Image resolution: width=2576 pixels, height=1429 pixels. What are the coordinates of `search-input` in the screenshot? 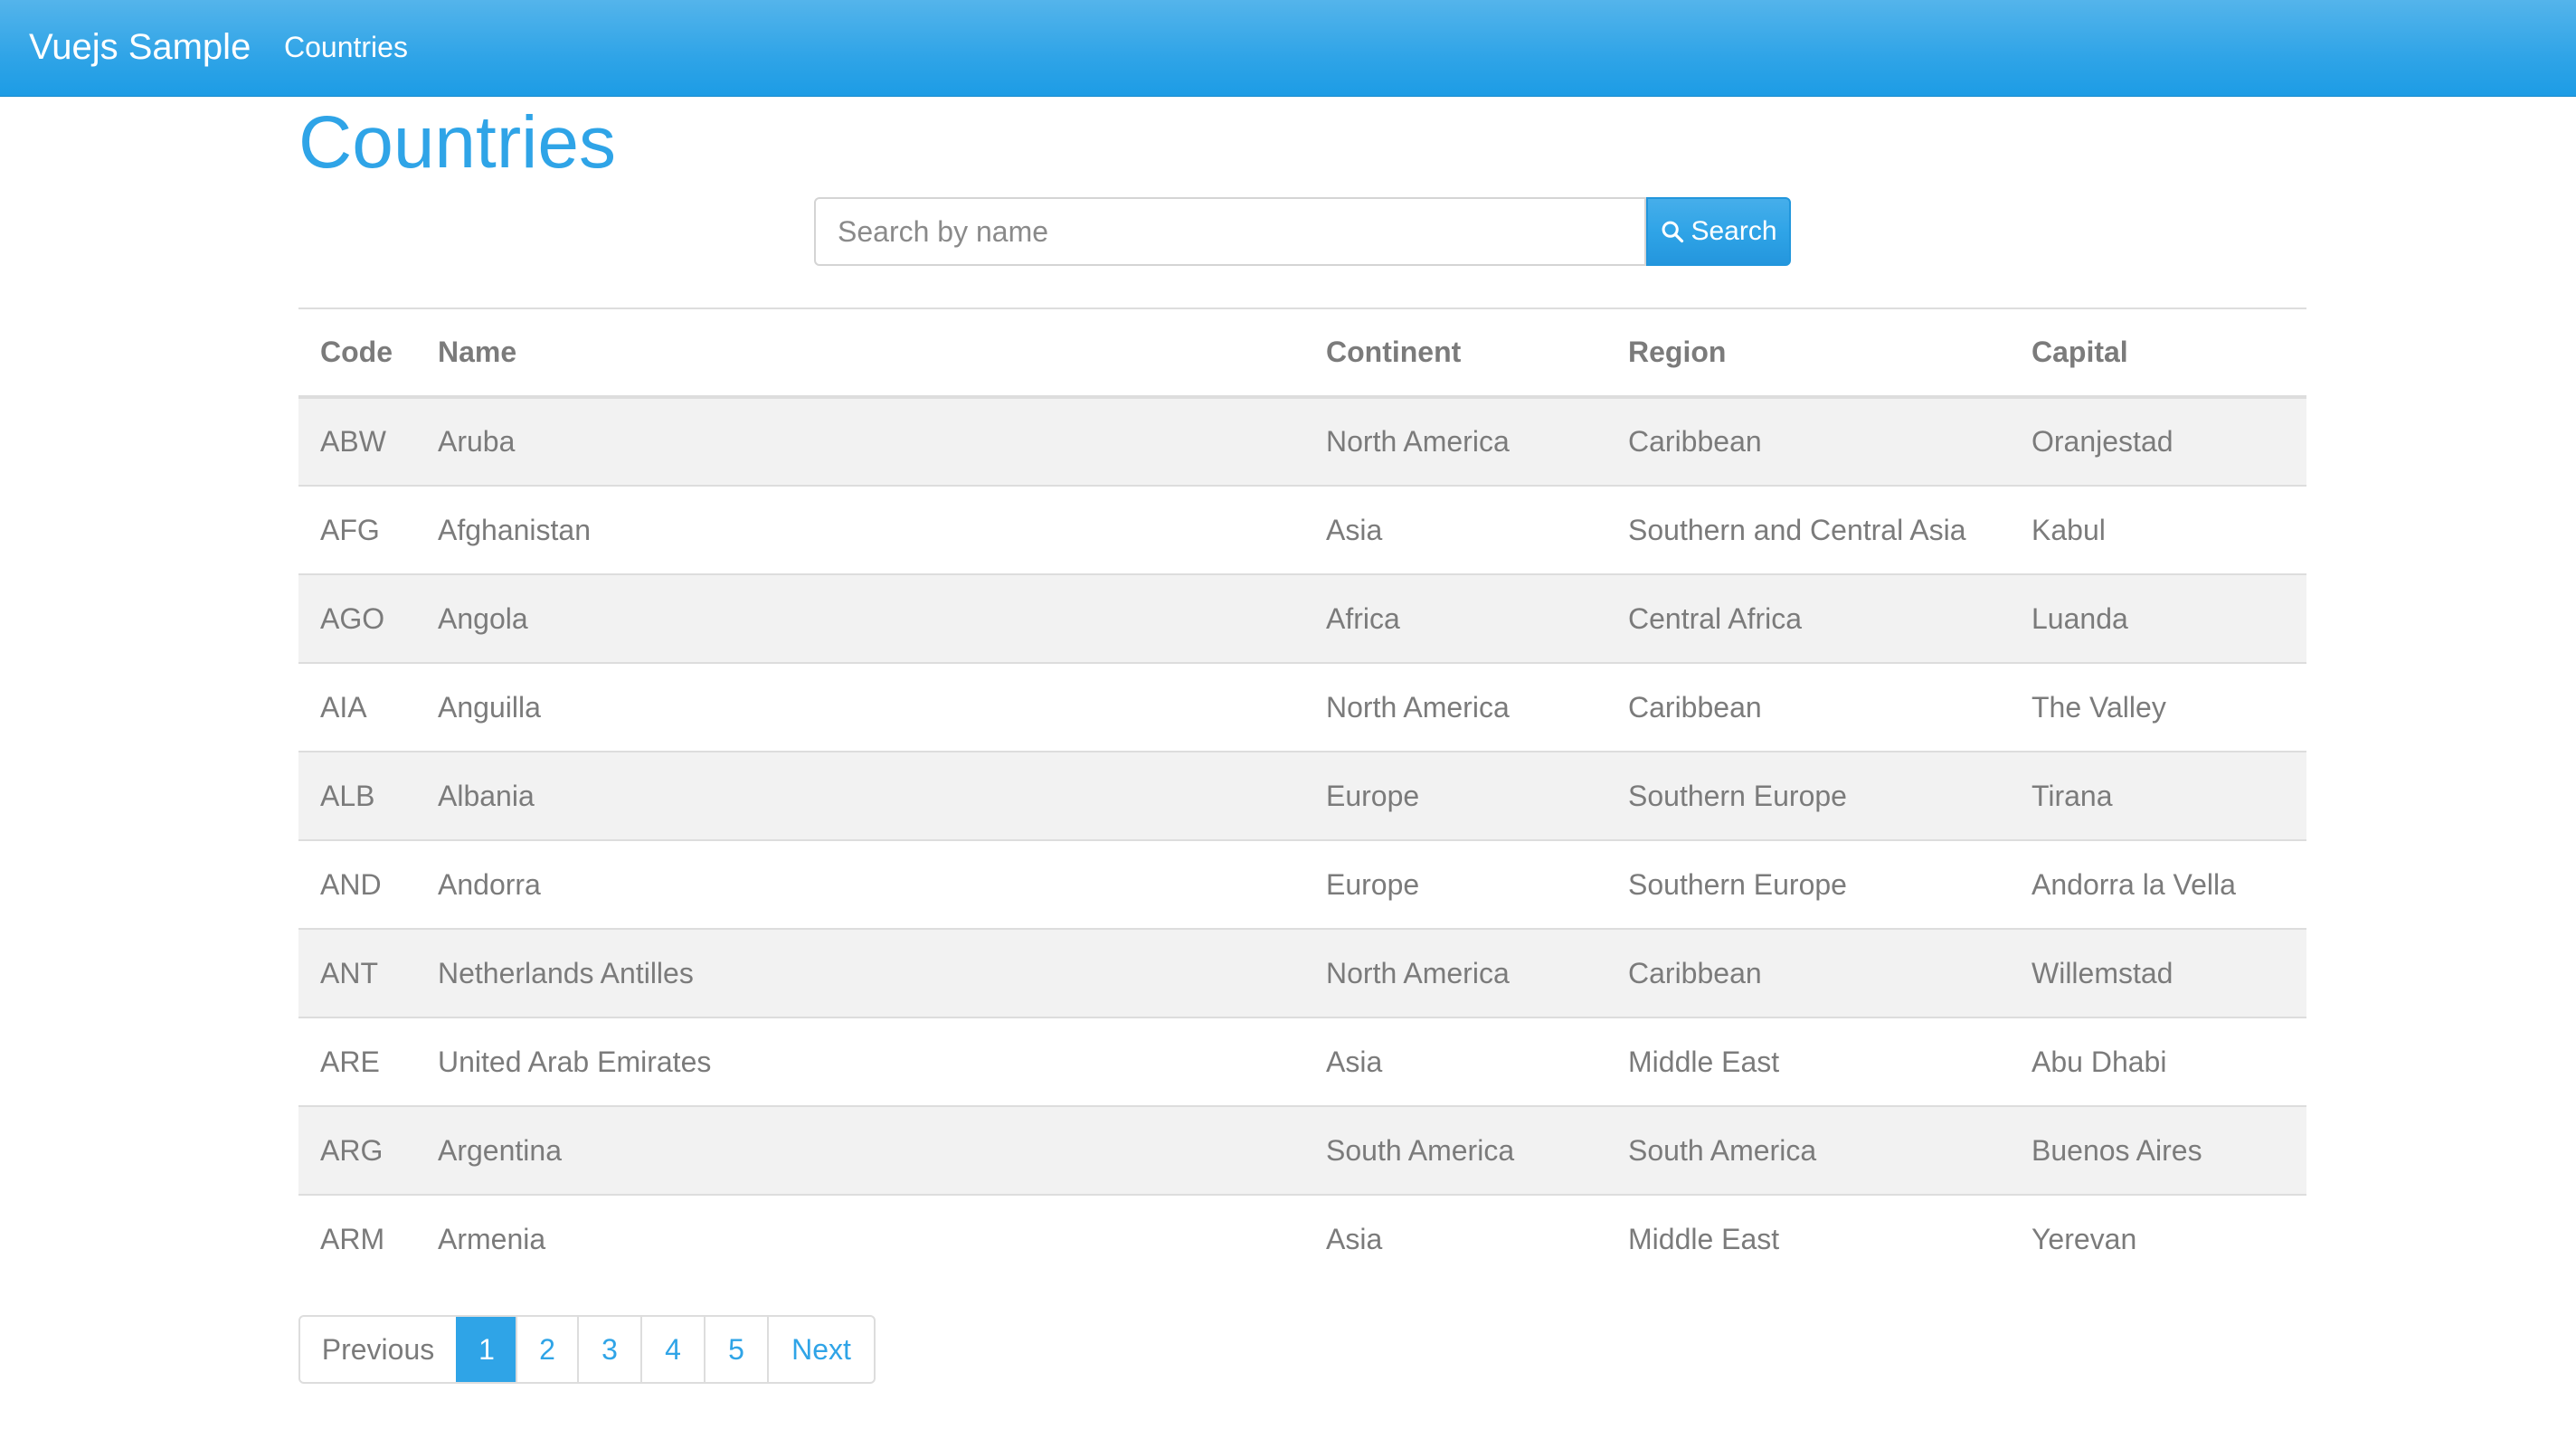 It's located at (1230, 232).